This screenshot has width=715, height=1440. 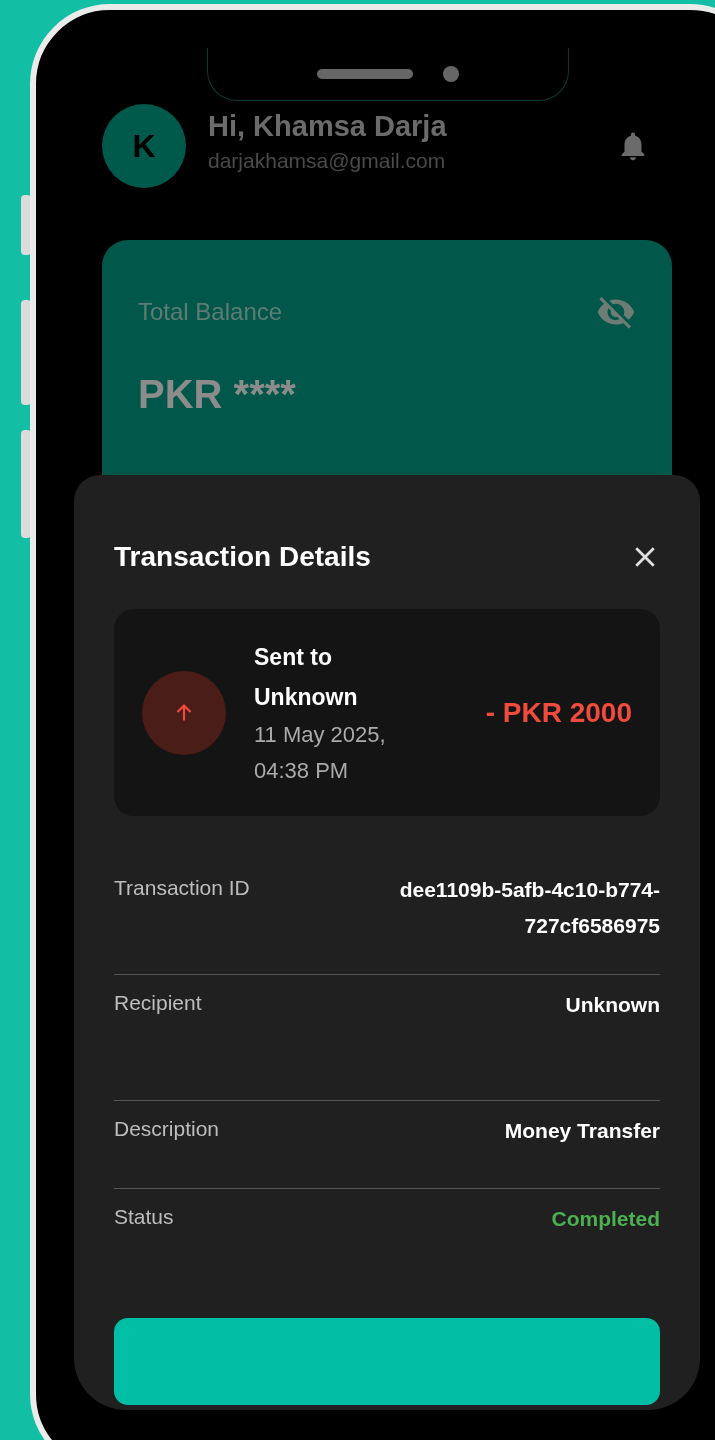 What do you see at coordinates (144, 1217) in the screenshot?
I see `detail-label: Status` at bounding box center [144, 1217].